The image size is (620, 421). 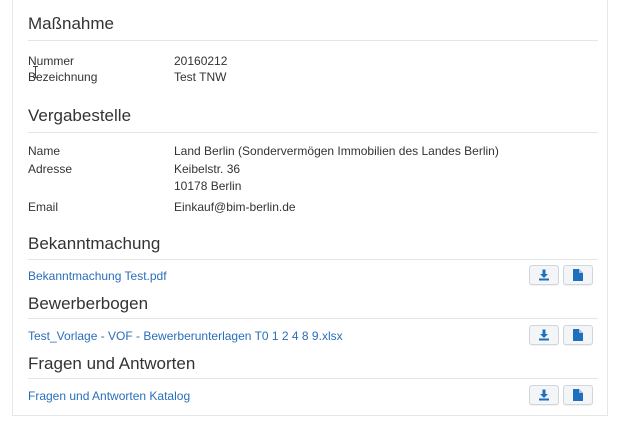 What do you see at coordinates (561, 275) in the screenshot?
I see `bekanntmachung-actions` at bounding box center [561, 275].